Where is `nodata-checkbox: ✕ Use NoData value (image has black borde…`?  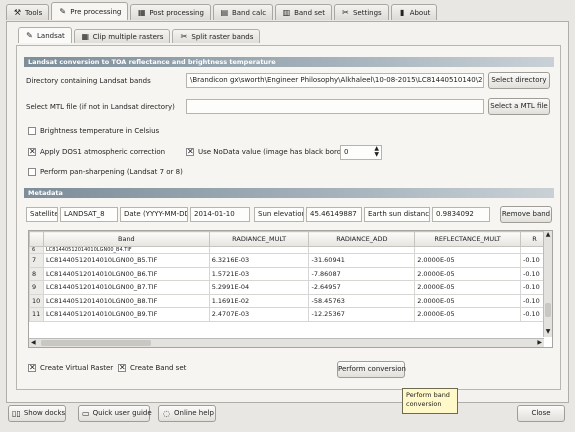
nodata-checkbox: ✕ Use NoData value (image has black borde… is located at coordinates (268, 152).